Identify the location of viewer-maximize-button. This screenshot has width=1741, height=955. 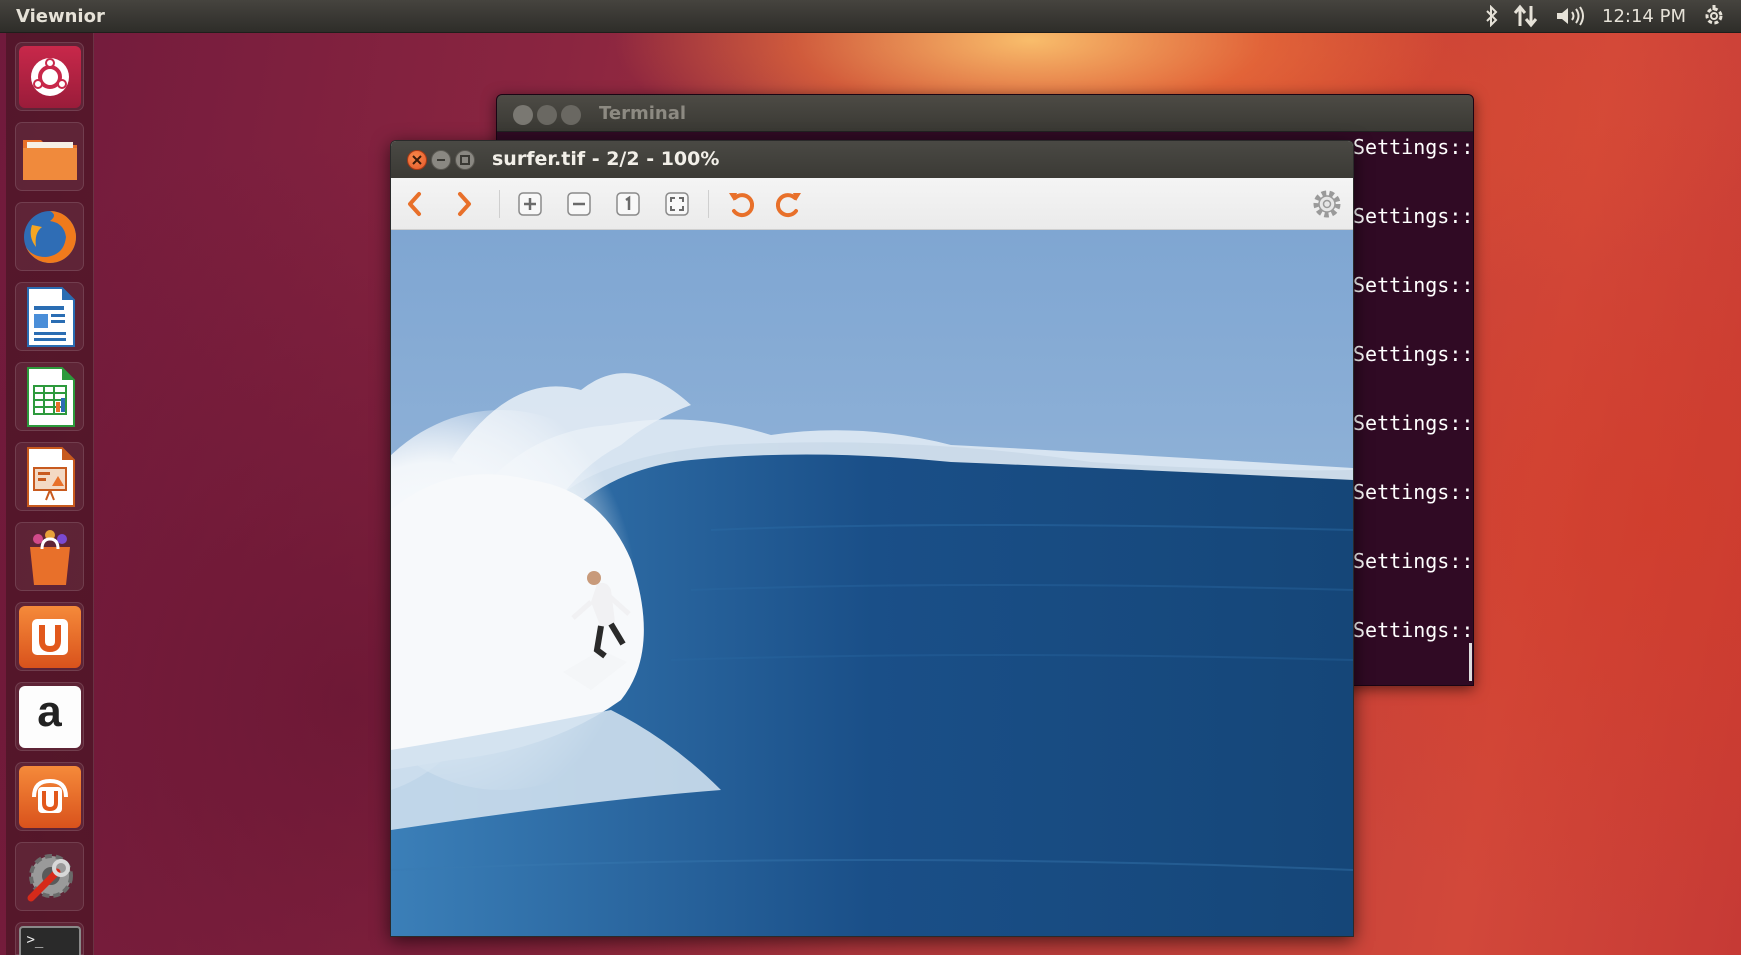
(465, 160).